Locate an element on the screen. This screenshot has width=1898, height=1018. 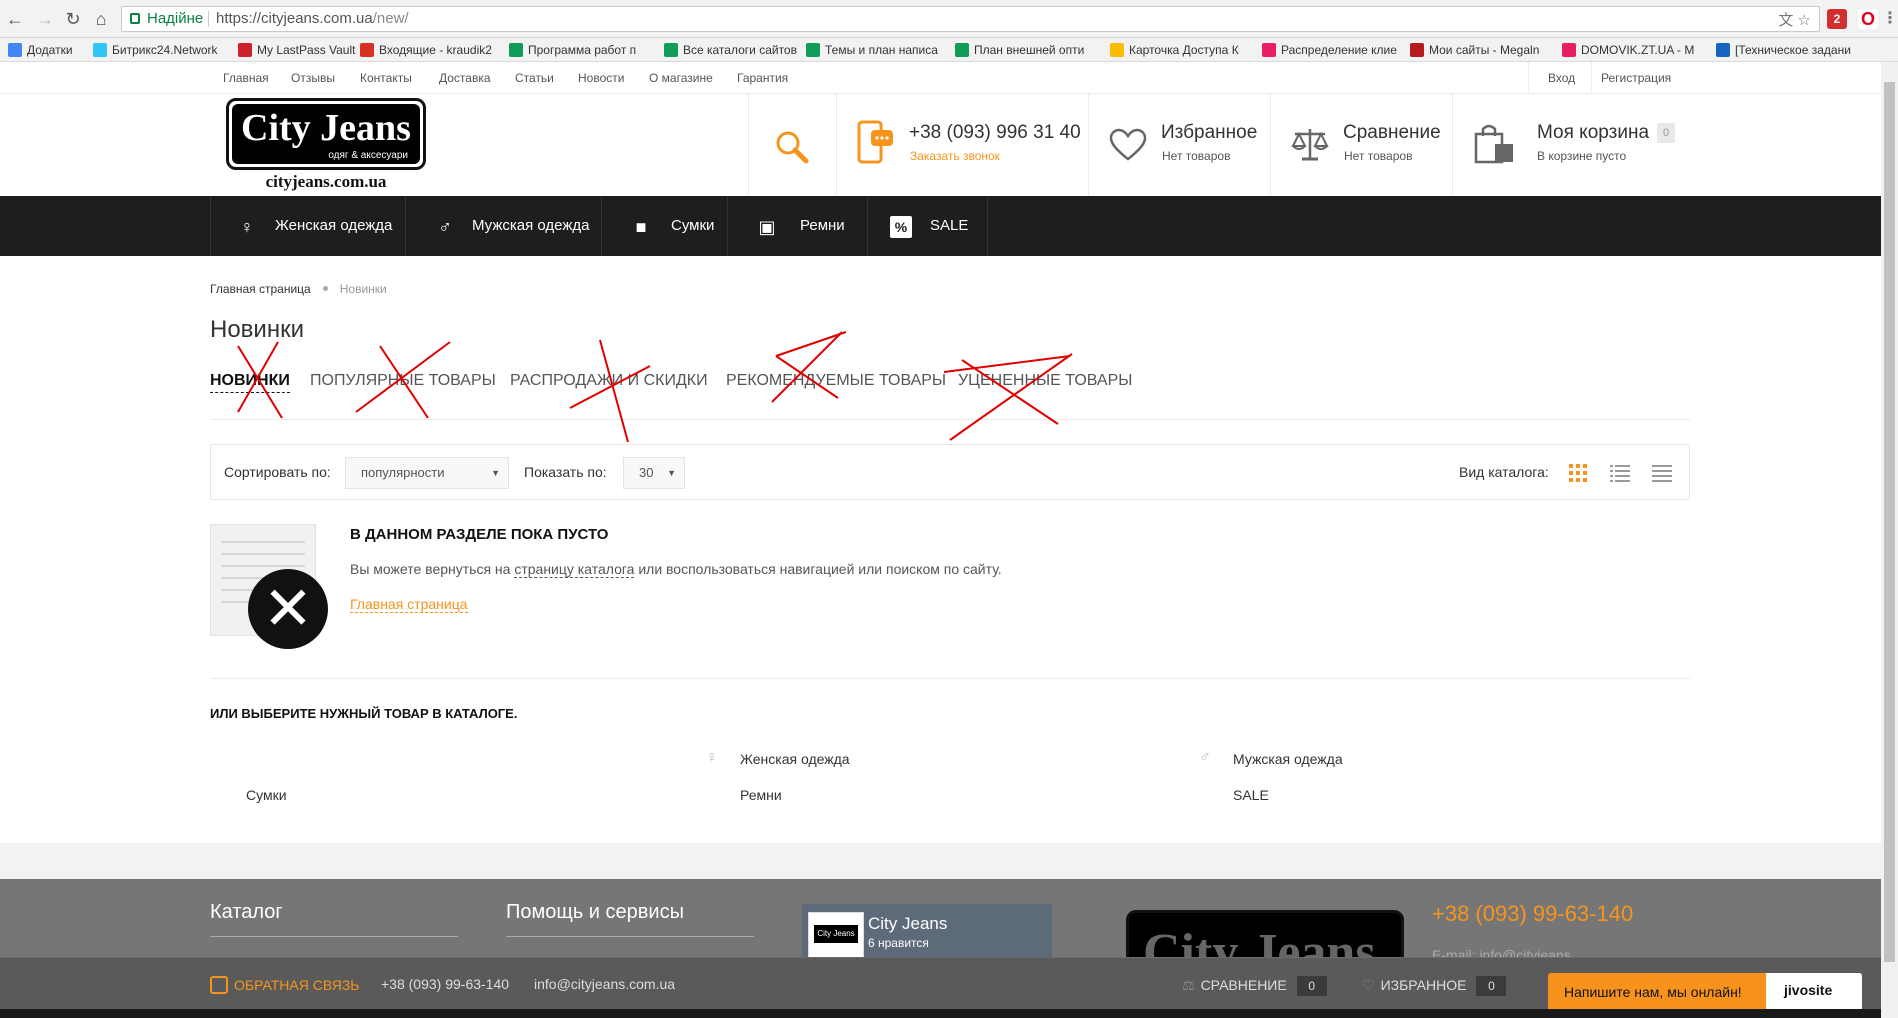
bottom-email: info@cityjeans.com.ua is located at coordinates (604, 984).